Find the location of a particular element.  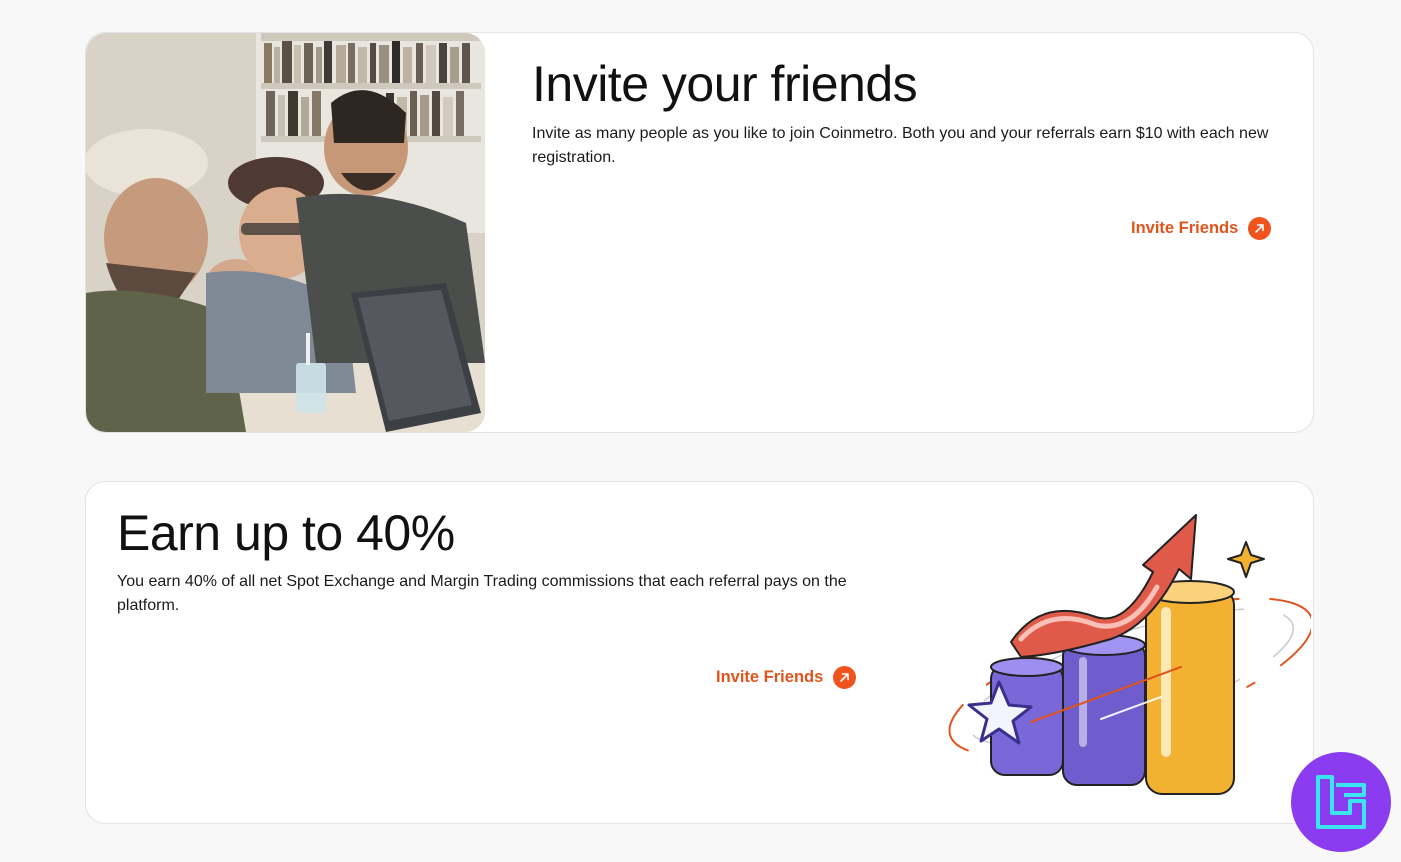

brand-logo-icon is located at coordinates (1341, 802).